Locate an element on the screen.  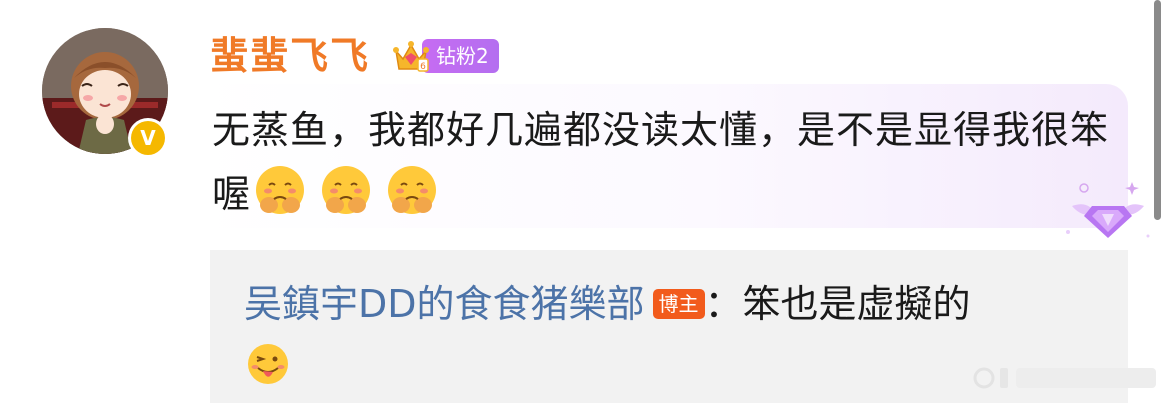
verified-badge-icon: V is located at coordinates (148, 138).